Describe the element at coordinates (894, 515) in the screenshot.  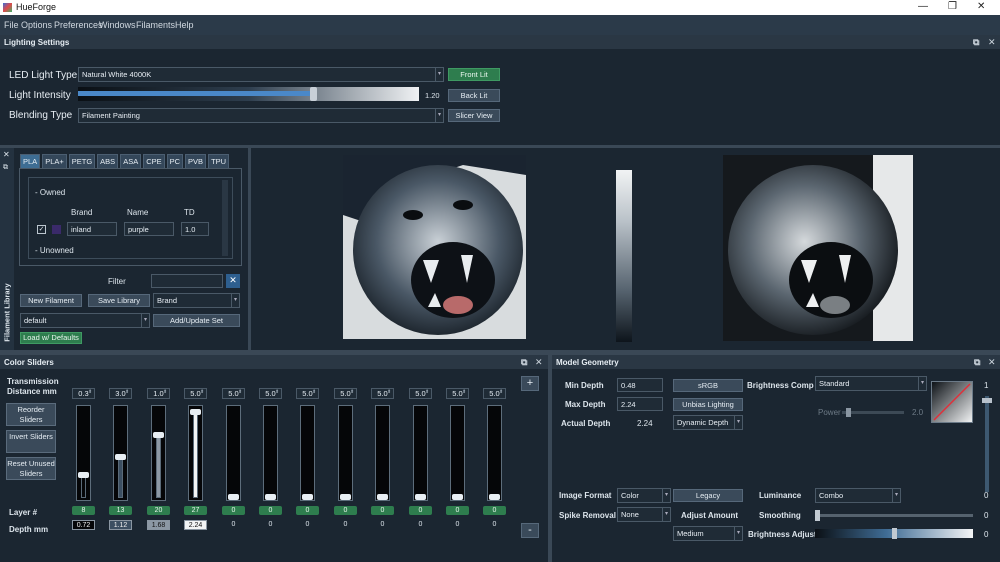
I see `smoothing-slider` at that location.